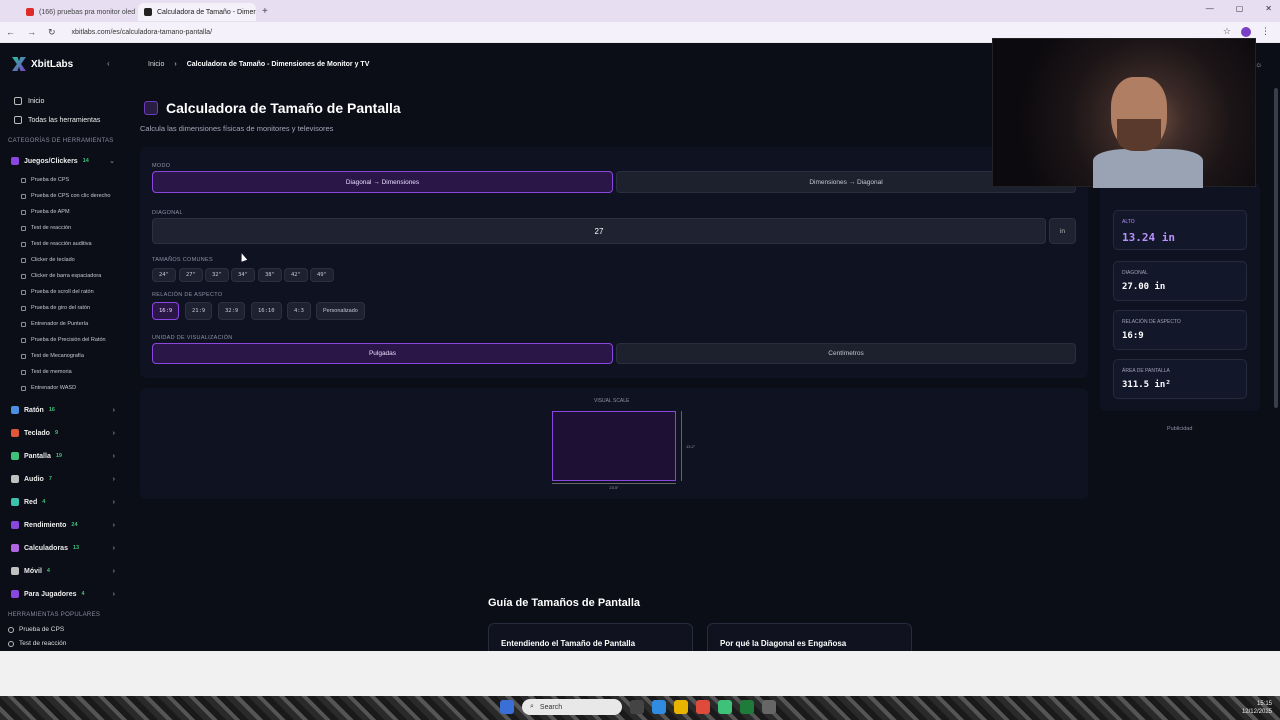 The image size is (1280, 720). What do you see at coordinates (340, 311) in the screenshot?
I see `aspect-ratio-chip: Personalizado` at bounding box center [340, 311].